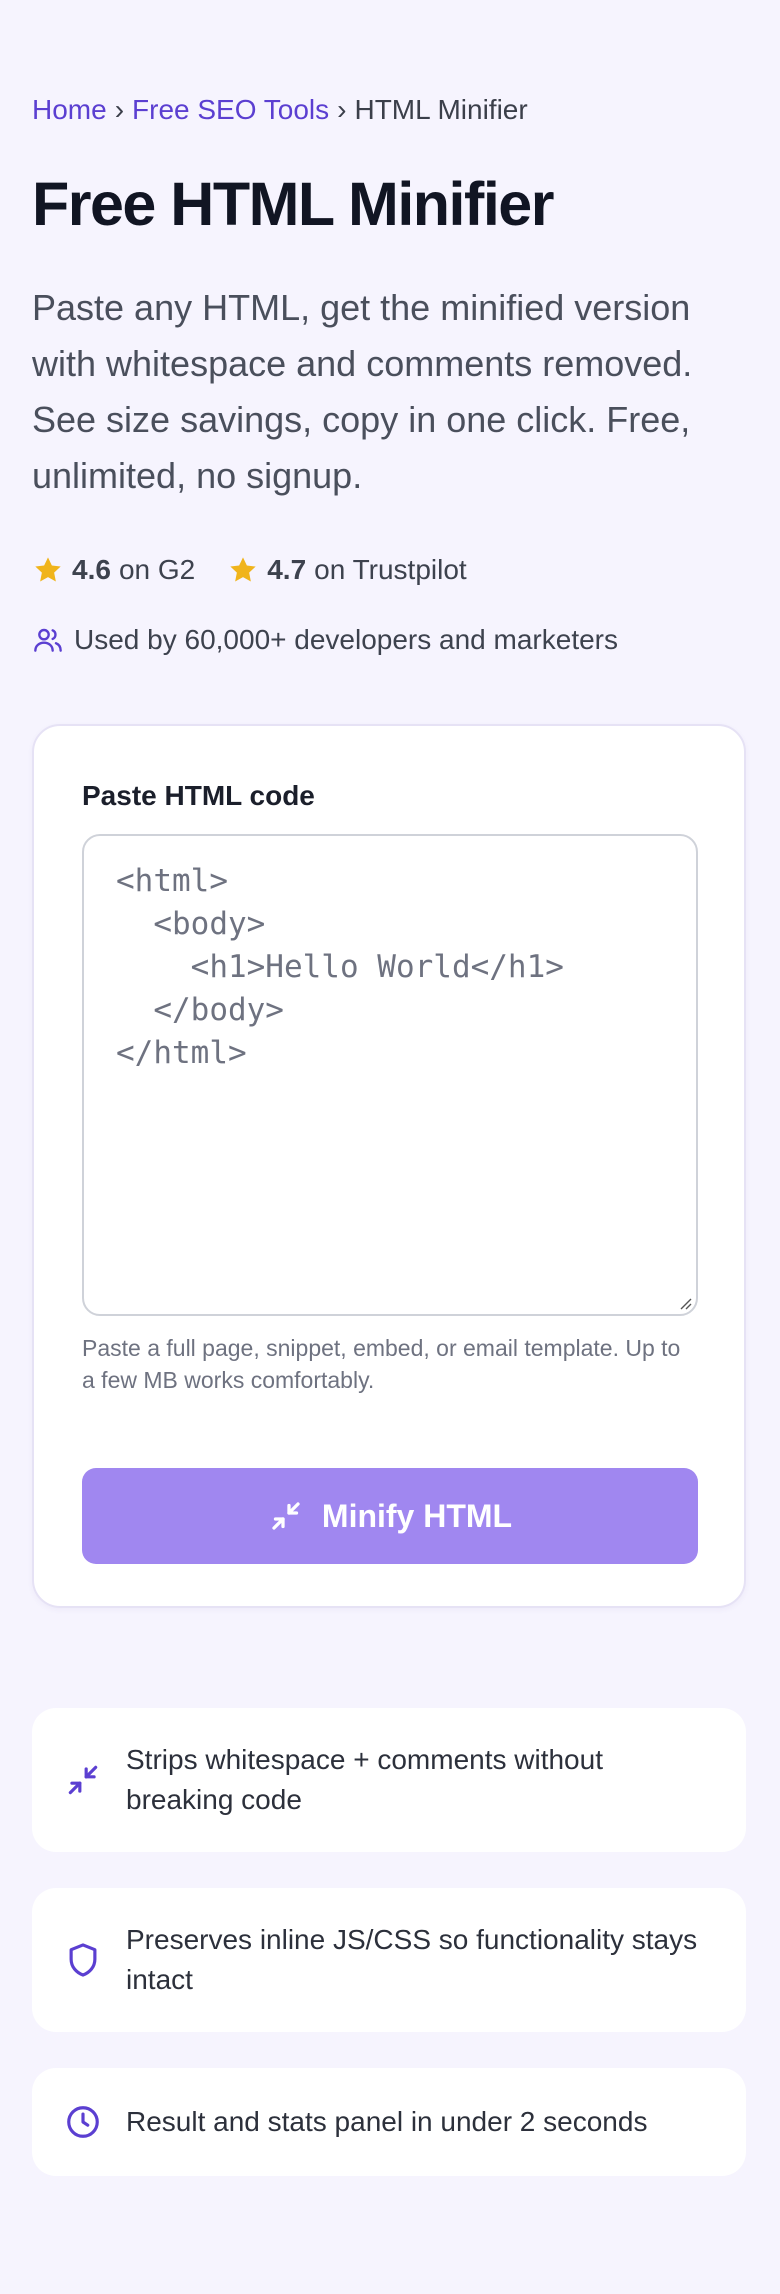 This screenshot has width=780, height=2294. Describe the element at coordinates (293, 204) in the screenshot. I see `page-title: Free HTML Minifier` at that location.